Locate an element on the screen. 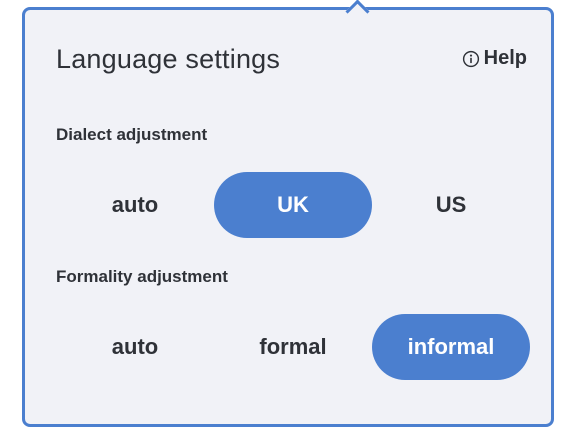 The width and height of the screenshot is (561, 427). formality-options: auto formal informal is located at coordinates (293, 347).